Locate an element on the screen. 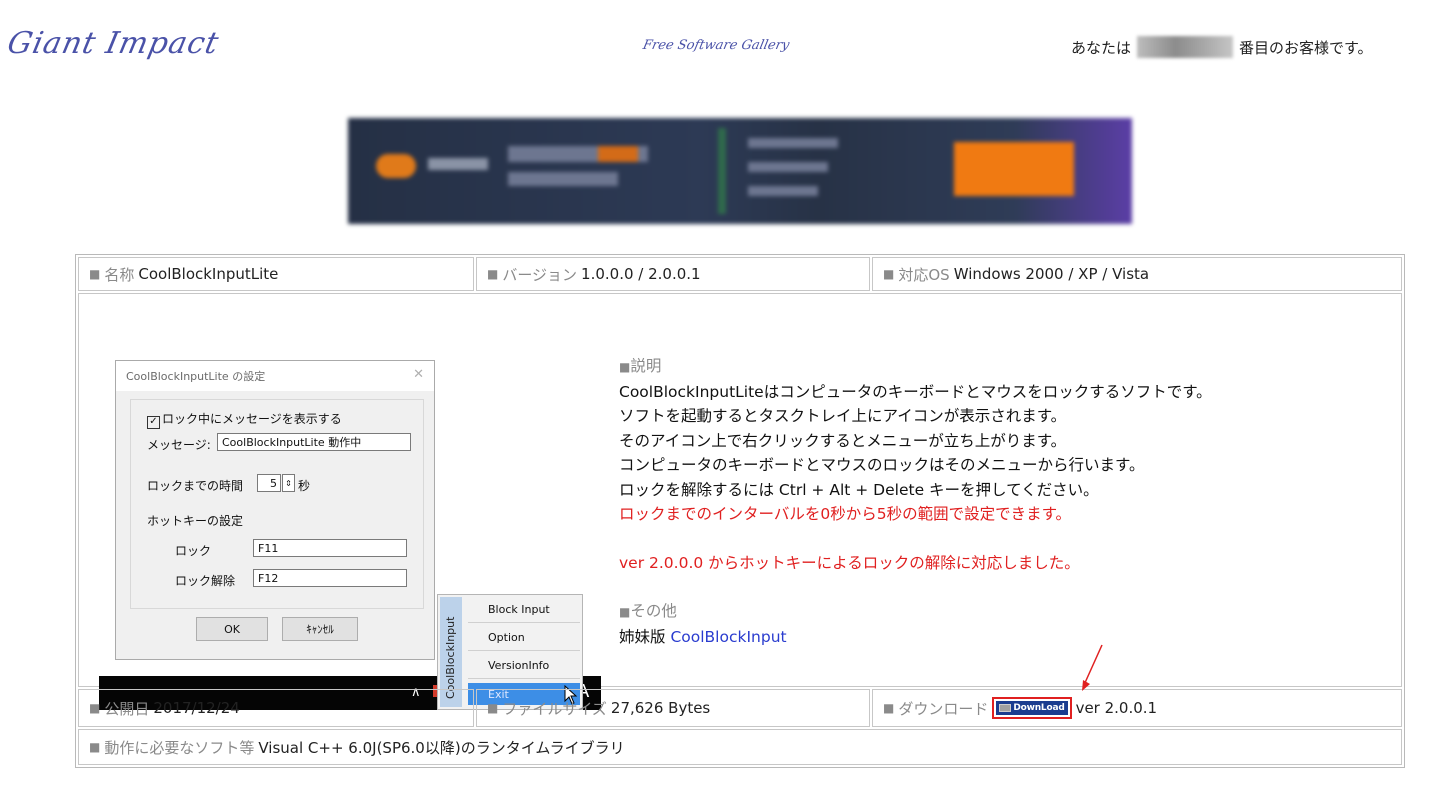  hotkey-unlock-note: ver 2.0.0.0 からホットキーによるロックの解除に対応しました。 is located at coordinates (849, 562).